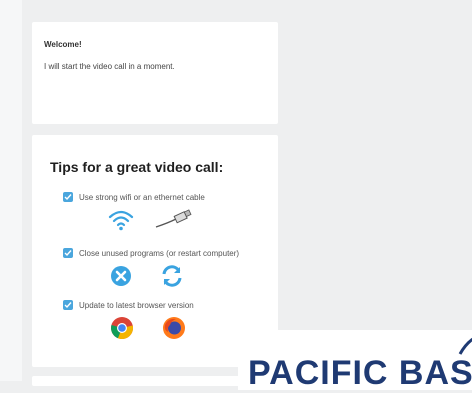 The height and width of the screenshot is (393, 472). Describe the element at coordinates (148, 330) in the screenshot. I see `tip-icons-browsers` at that location.